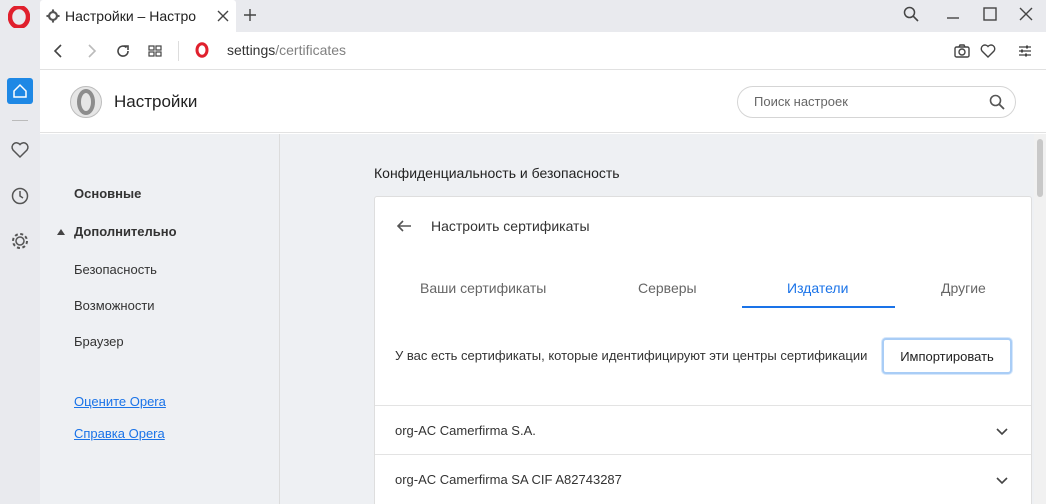  I want to click on browser-tab: Настройки – Настро, so click(138, 16).